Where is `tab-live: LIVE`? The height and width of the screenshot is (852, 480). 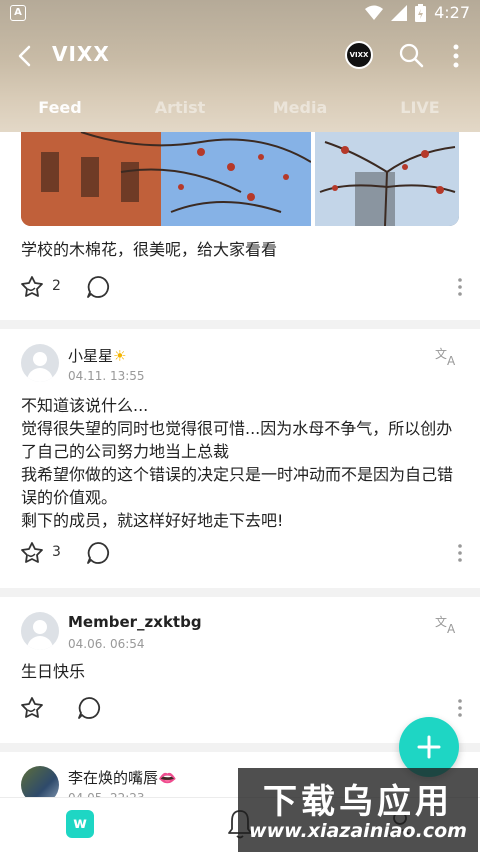 tab-live: LIVE is located at coordinates (420, 110).